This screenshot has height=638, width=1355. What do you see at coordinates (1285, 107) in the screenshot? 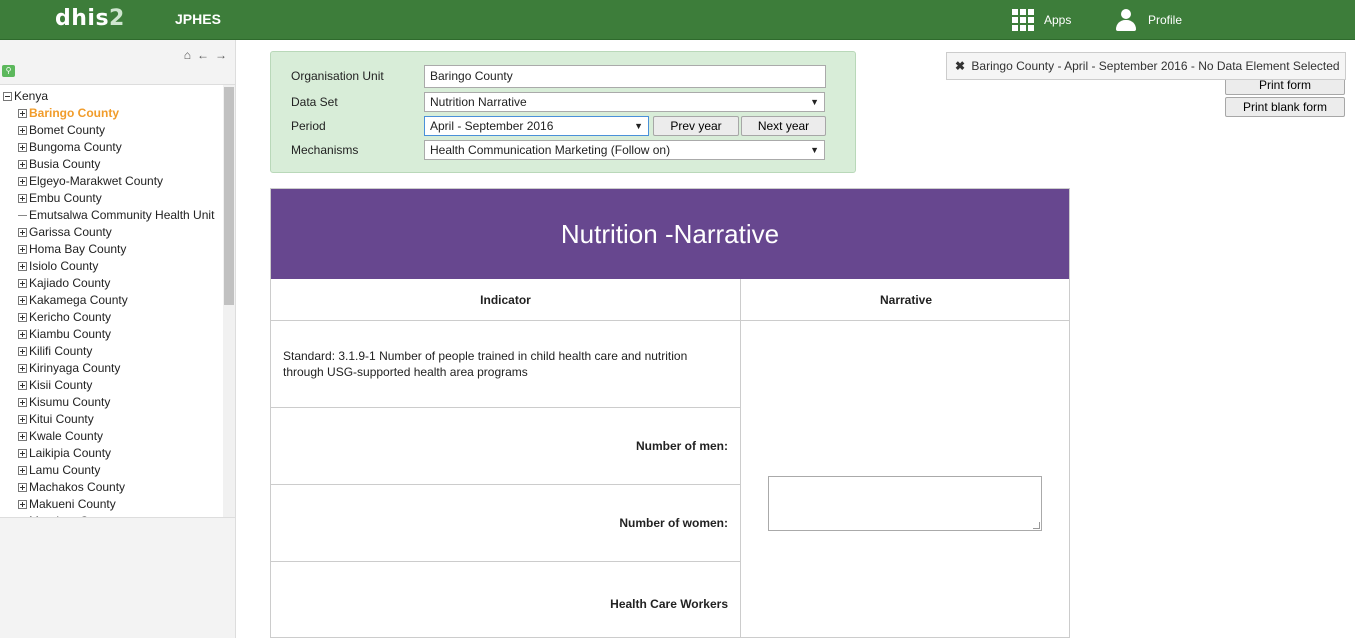
I see `print-blank-form-button: Print blank form` at bounding box center [1285, 107].